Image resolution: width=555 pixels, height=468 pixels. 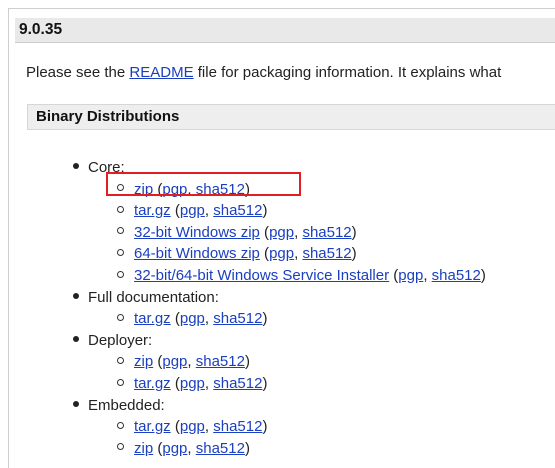 What do you see at coordinates (120, 340) in the screenshot?
I see `group-label: Deployer:` at bounding box center [120, 340].